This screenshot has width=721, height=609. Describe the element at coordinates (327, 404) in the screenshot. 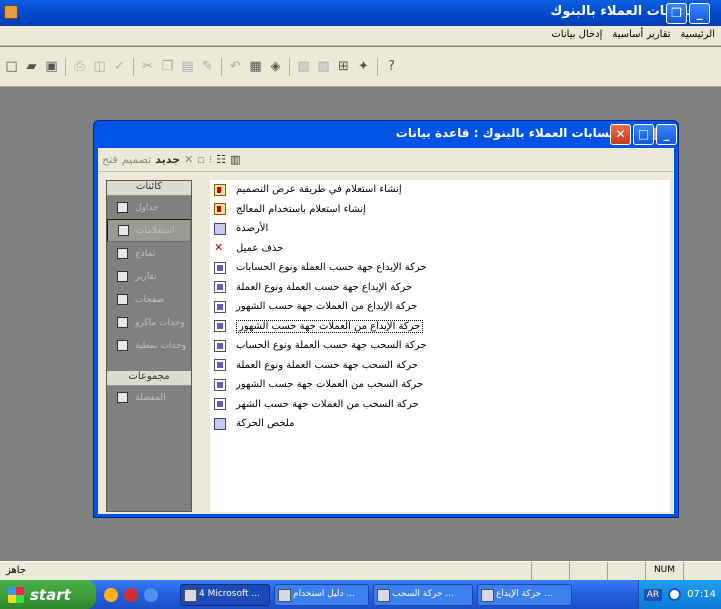

I see `object-list-item-label: حركة السحب من العملات جهة حسب الشهر` at that location.